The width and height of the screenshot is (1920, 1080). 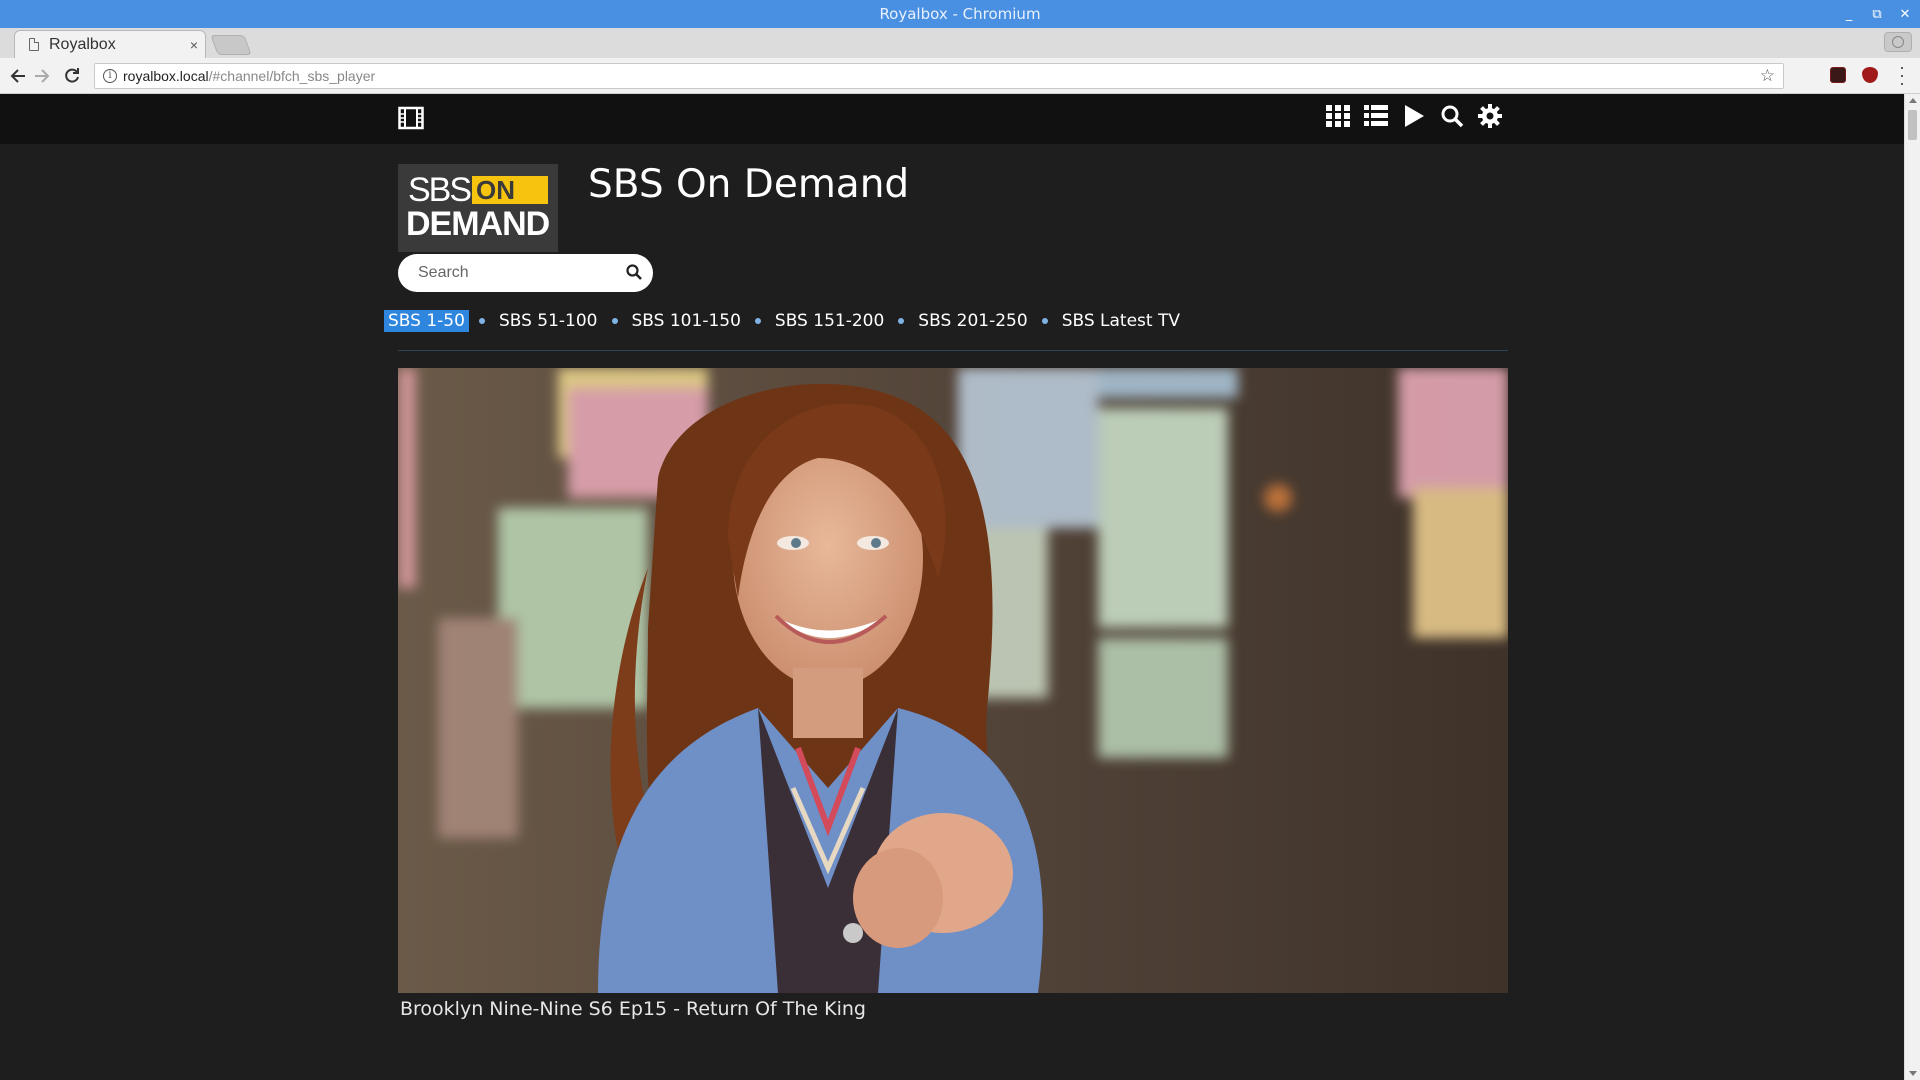 I want to click on profile-icon, so click(x=1898, y=42).